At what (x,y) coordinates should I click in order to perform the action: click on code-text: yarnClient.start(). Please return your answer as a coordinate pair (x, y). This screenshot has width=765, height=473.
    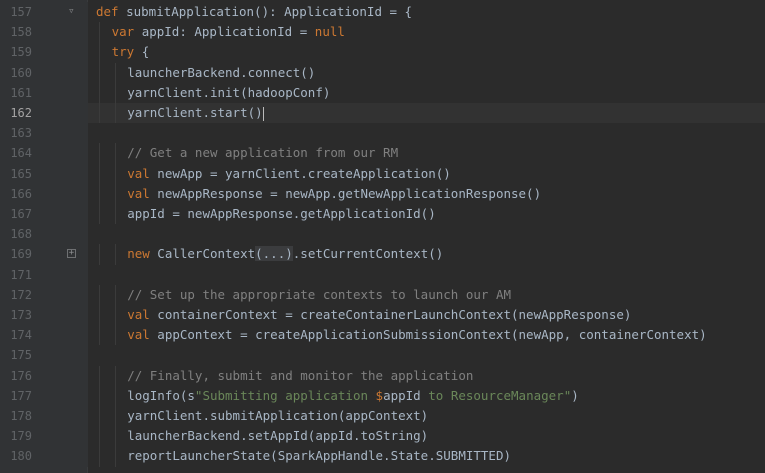
    Looking at the image, I should click on (195, 113).